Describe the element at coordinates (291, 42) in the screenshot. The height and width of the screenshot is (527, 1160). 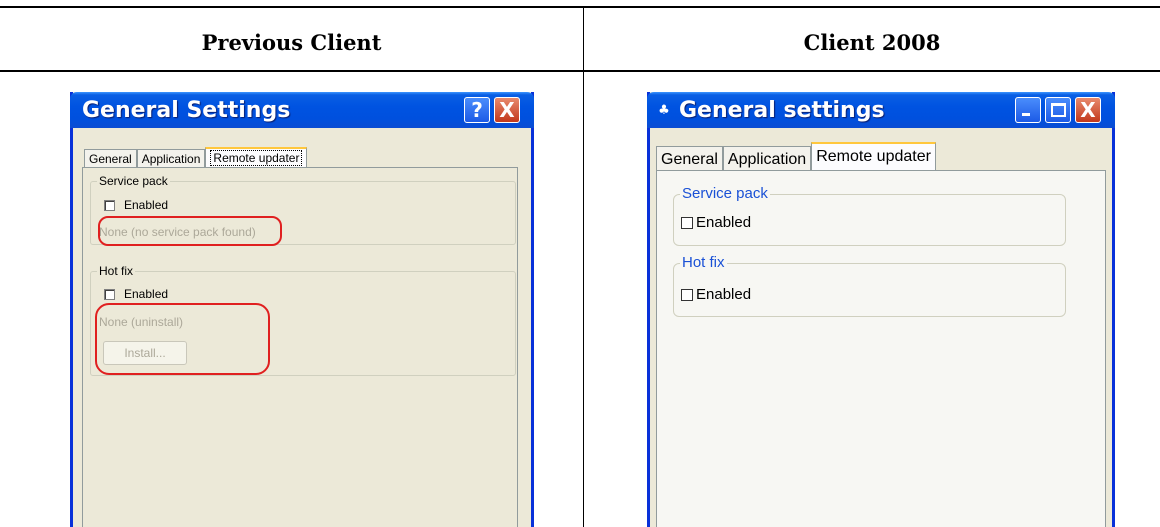
I see `column-header-previous-client: Previous Client` at that location.